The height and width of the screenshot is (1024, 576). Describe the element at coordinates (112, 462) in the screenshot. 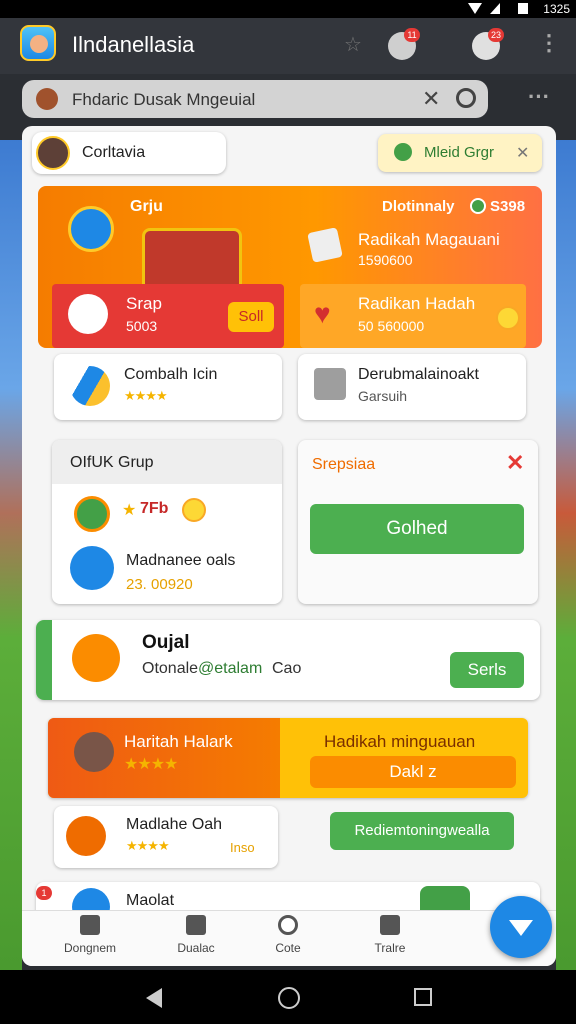

I see `group-card-title: OIfUK Grup` at that location.